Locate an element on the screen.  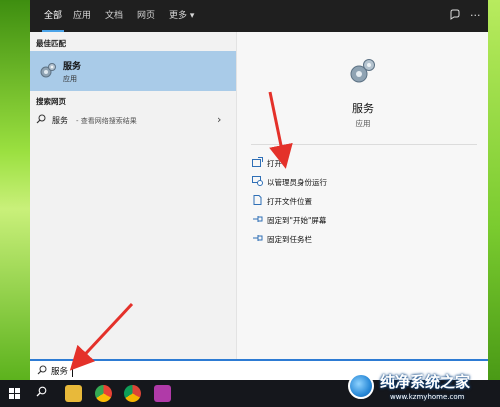
detail-subtitle: 应用 is located at coordinates (363, 123).